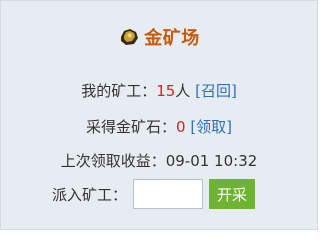 This screenshot has height=240, width=320. What do you see at coordinates (216, 91) in the screenshot?
I see `recall-link: [召回]` at bounding box center [216, 91].